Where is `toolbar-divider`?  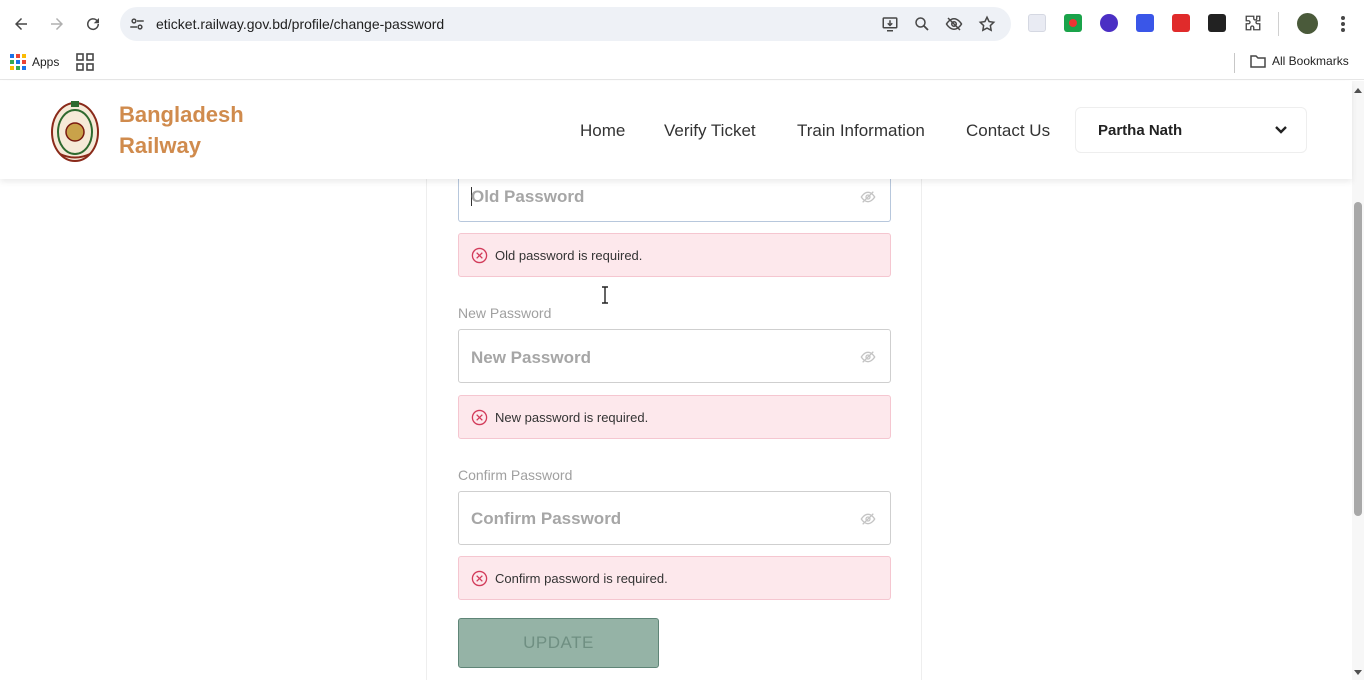
toolbar-divider is located at coordinates (1278, 24).